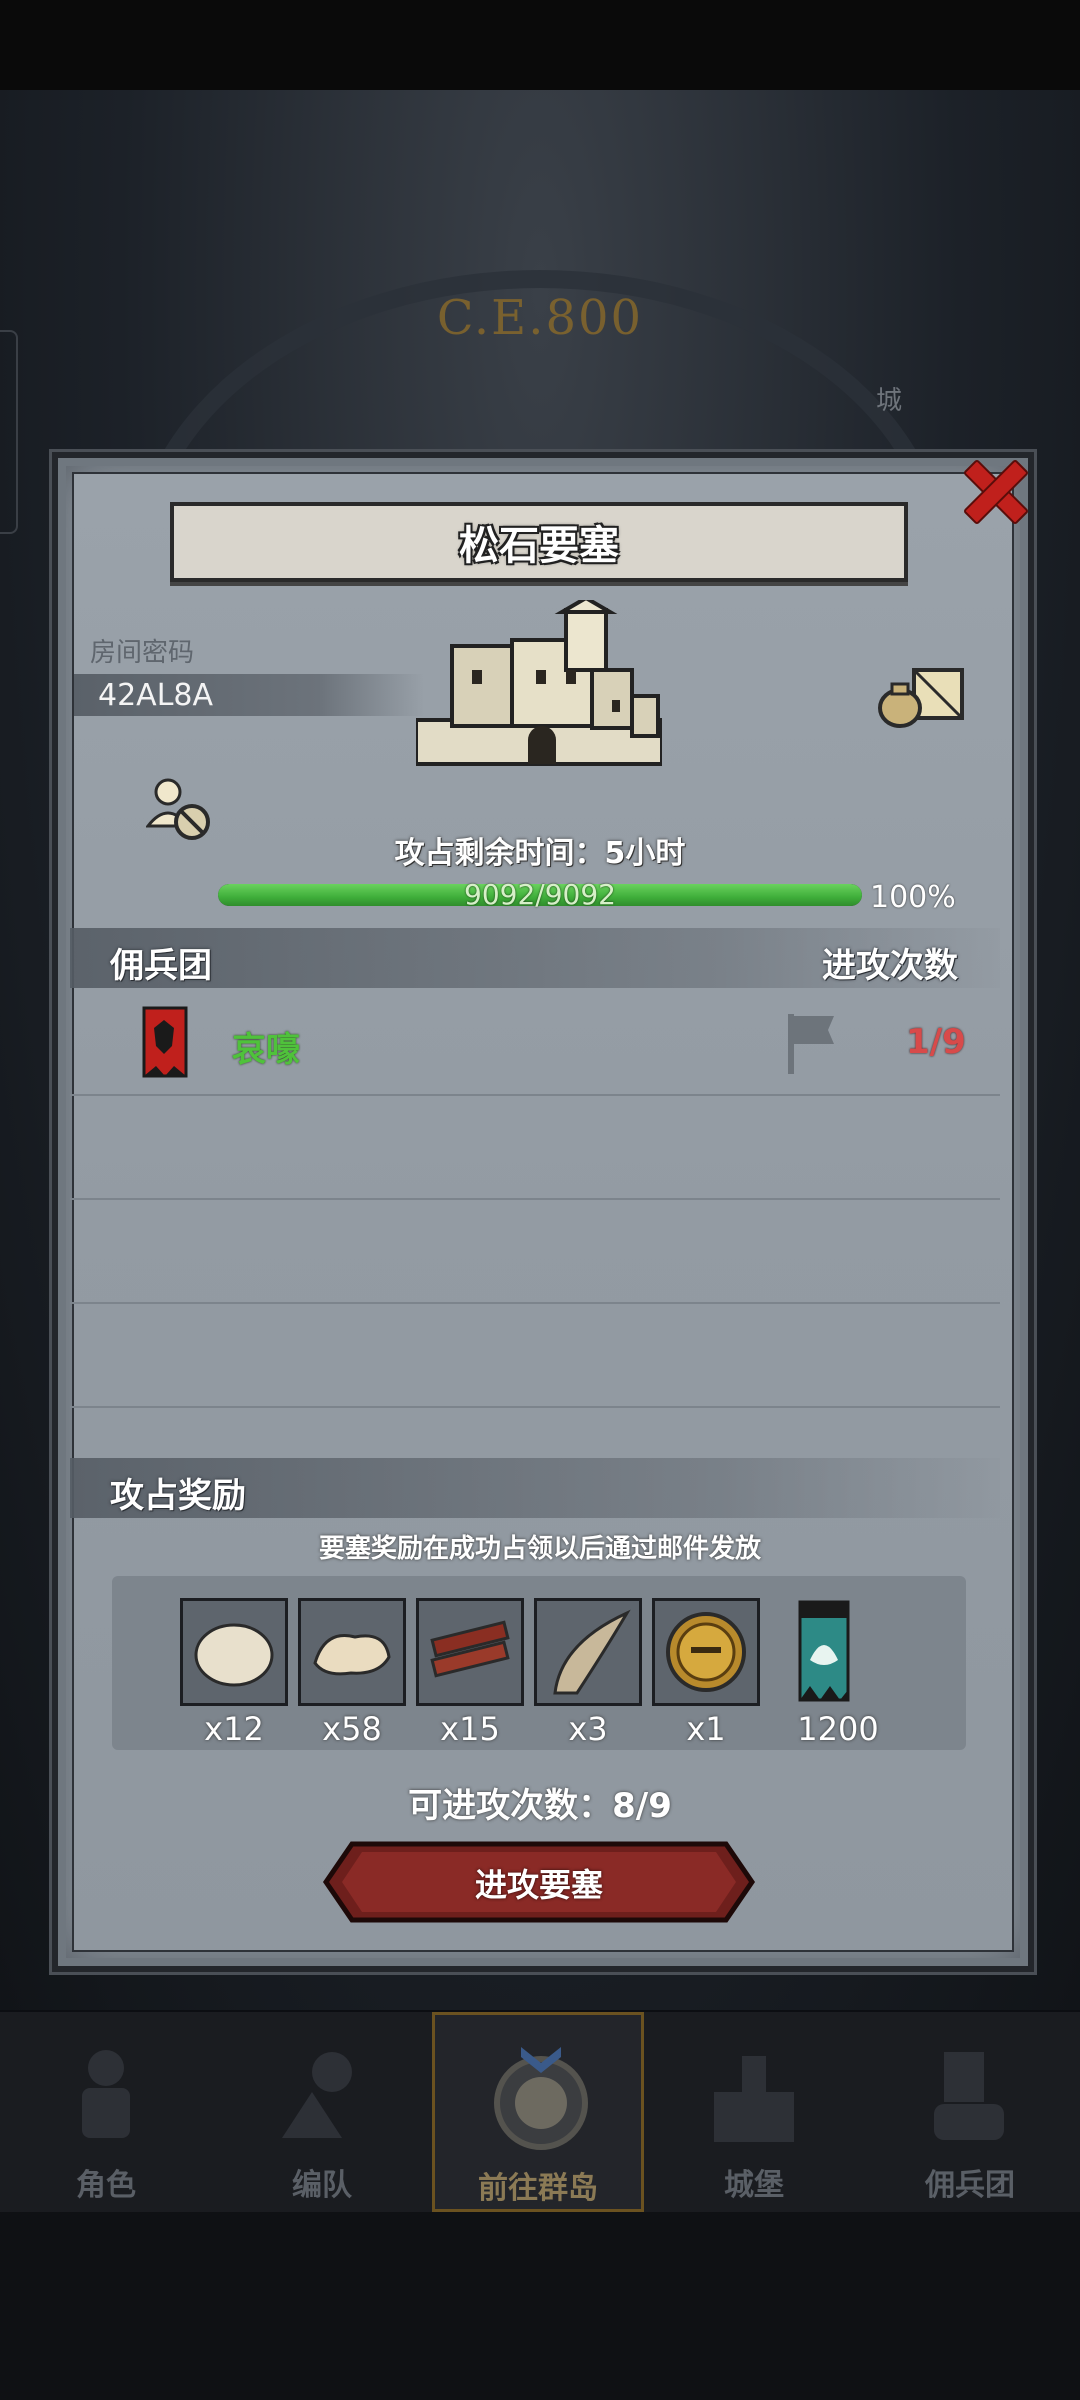  What do you see at coordinates (539, 683) in the screenshot?
I see `fortress-castle-icon` at bounding box center [539, 683].